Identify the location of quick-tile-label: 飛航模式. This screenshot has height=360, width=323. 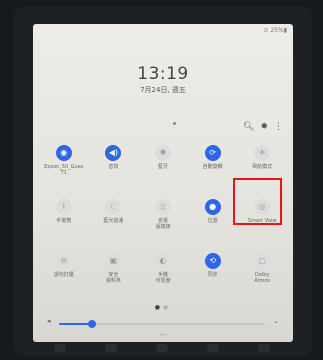
(262, 167).